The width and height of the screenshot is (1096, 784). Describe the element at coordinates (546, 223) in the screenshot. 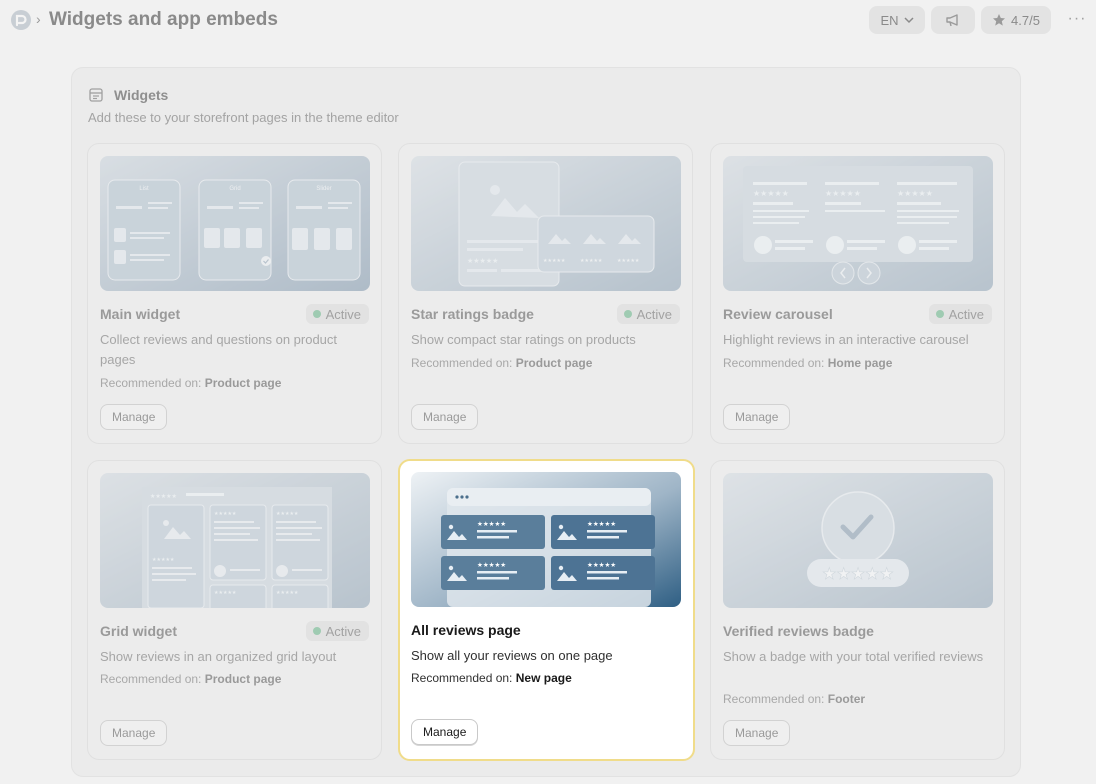

I see `star-ratings-preview-image: ★★★★★ ★★★★★ ★★★★★ ★★★★★` at that location.